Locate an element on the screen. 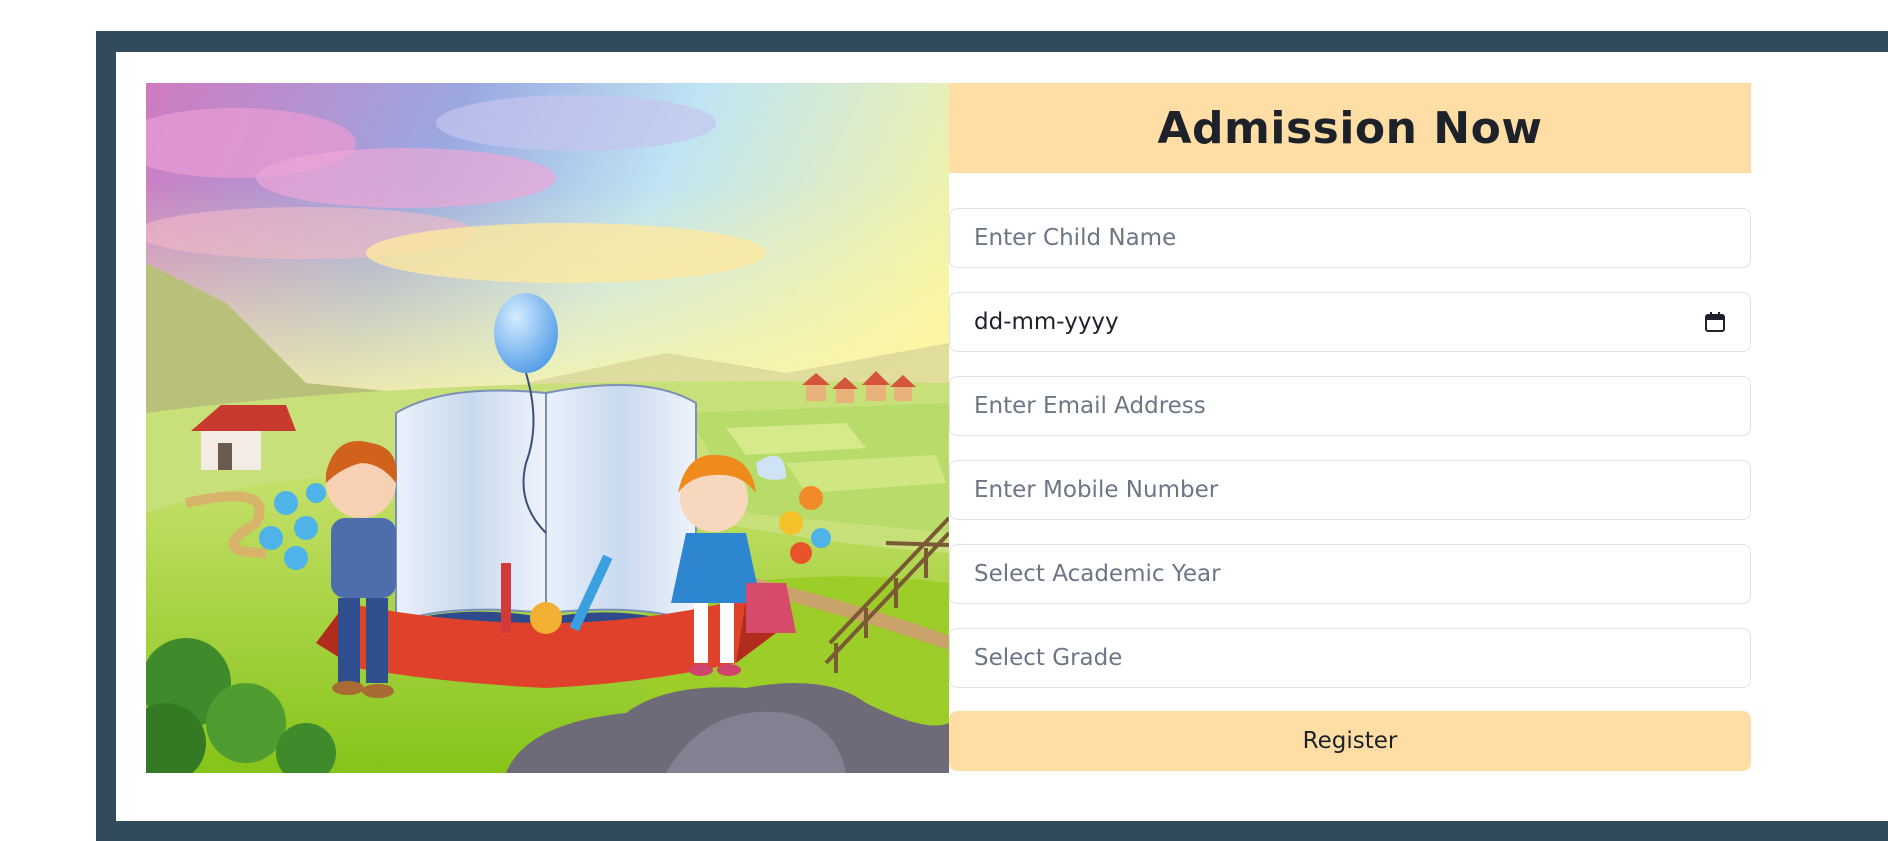 Image resolution: width=1888 pixels, height=841 pixels. child-name-field is located at coordinates (1350, 238).